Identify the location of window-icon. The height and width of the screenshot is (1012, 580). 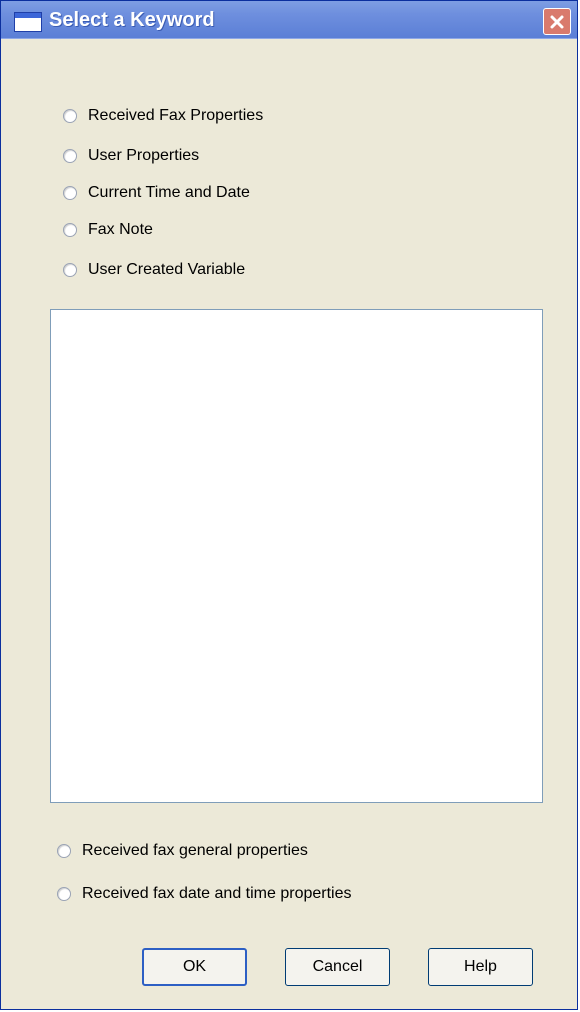
(28, 22).